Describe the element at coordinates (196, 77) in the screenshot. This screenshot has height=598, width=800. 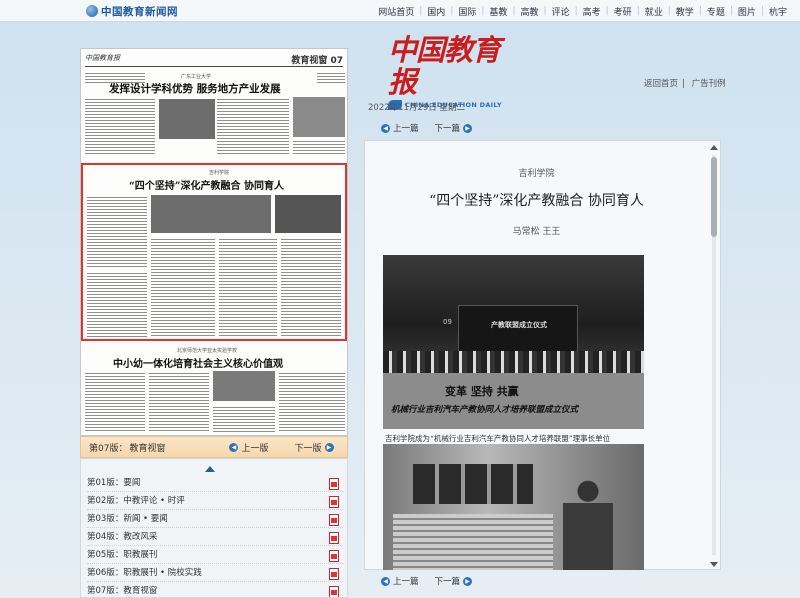
I see `paper-story1-school: 广东工业大学` at that location.